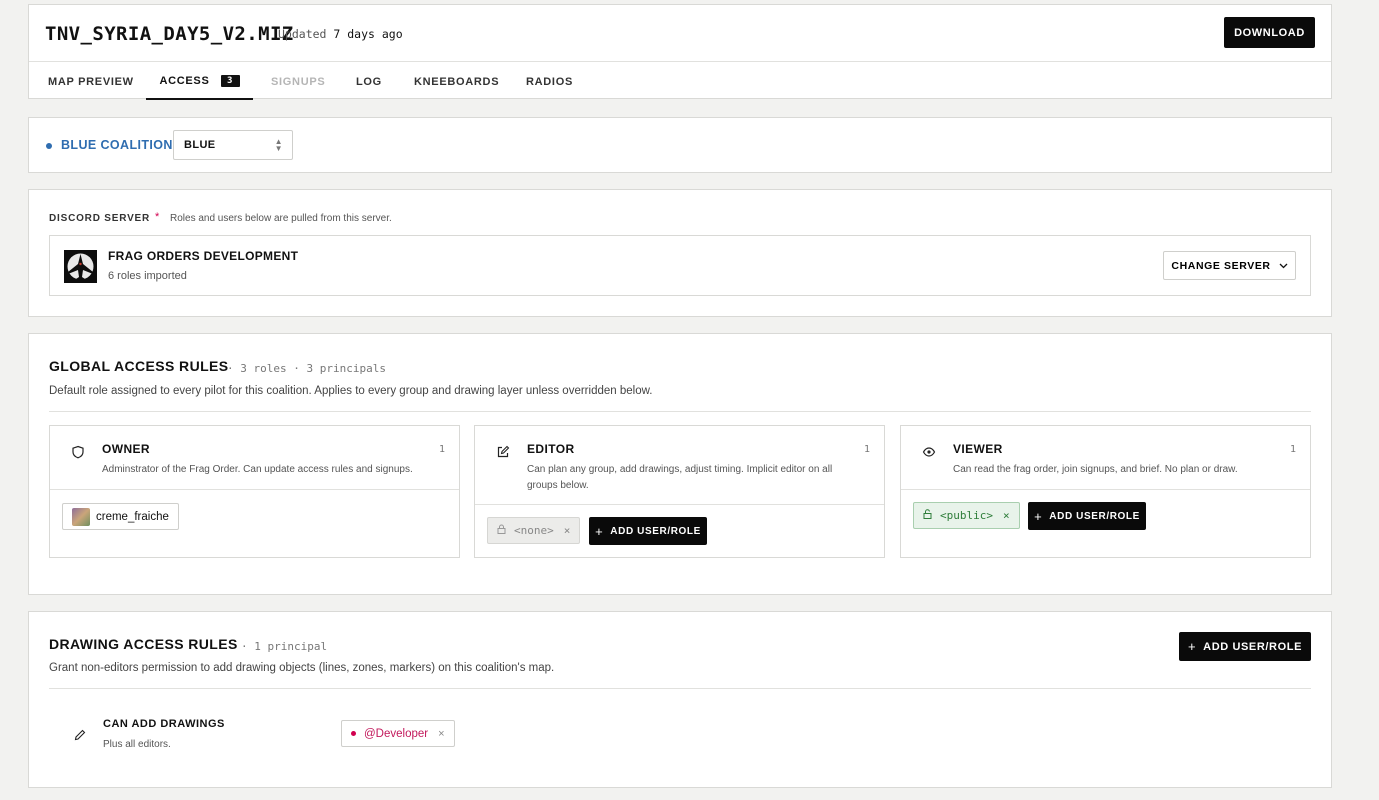  I want to click on tab-label: RADIOS, so click(549, 81).